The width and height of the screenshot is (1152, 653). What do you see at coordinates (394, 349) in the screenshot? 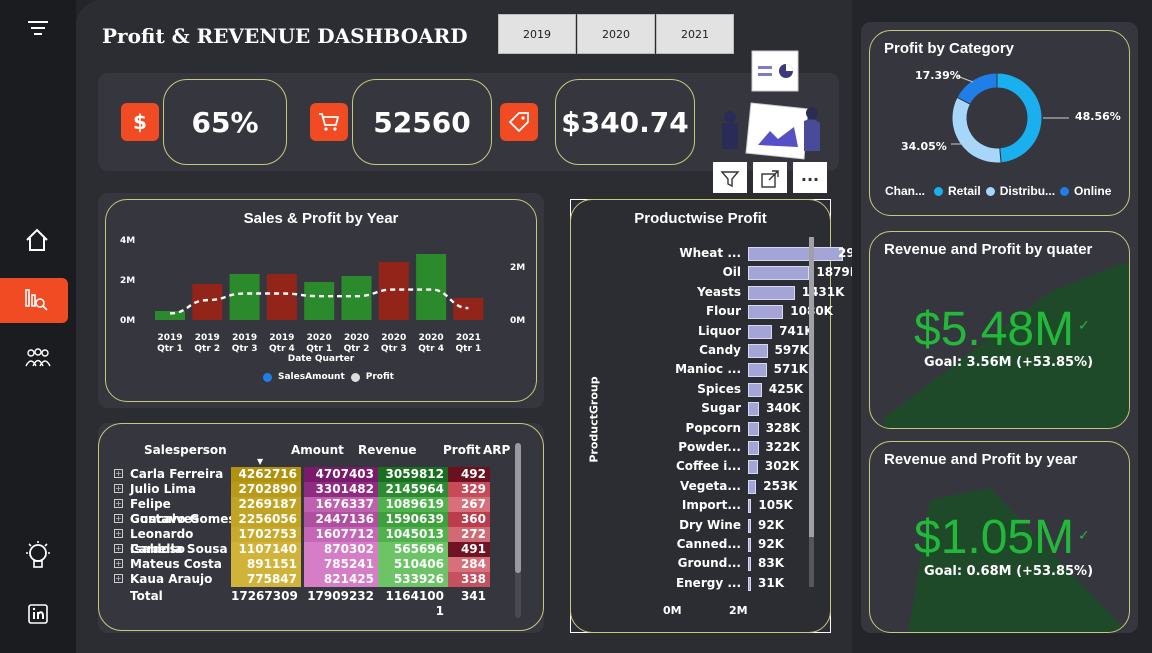
I see `x-tick-label: Qtr 3` at bounding box center [394, 349].